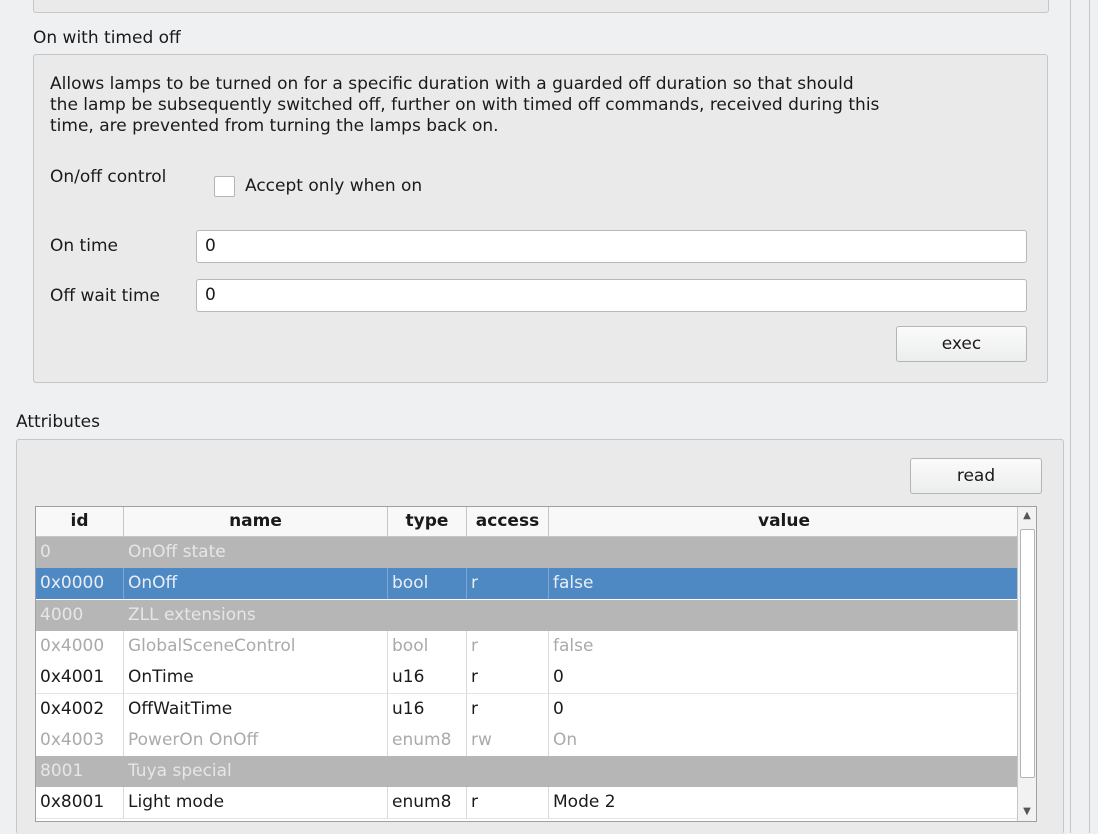 The height and width of the screenshot is (834, 1098). I want to click on column-header-value: value, so click(784, 521).